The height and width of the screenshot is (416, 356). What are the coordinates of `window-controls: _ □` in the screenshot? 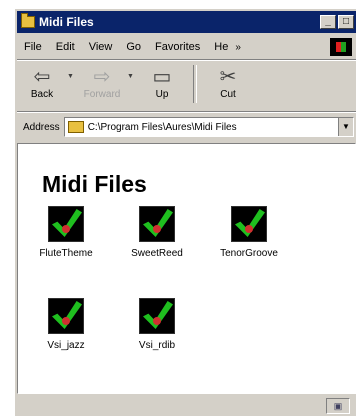 It's located at (337, 22).